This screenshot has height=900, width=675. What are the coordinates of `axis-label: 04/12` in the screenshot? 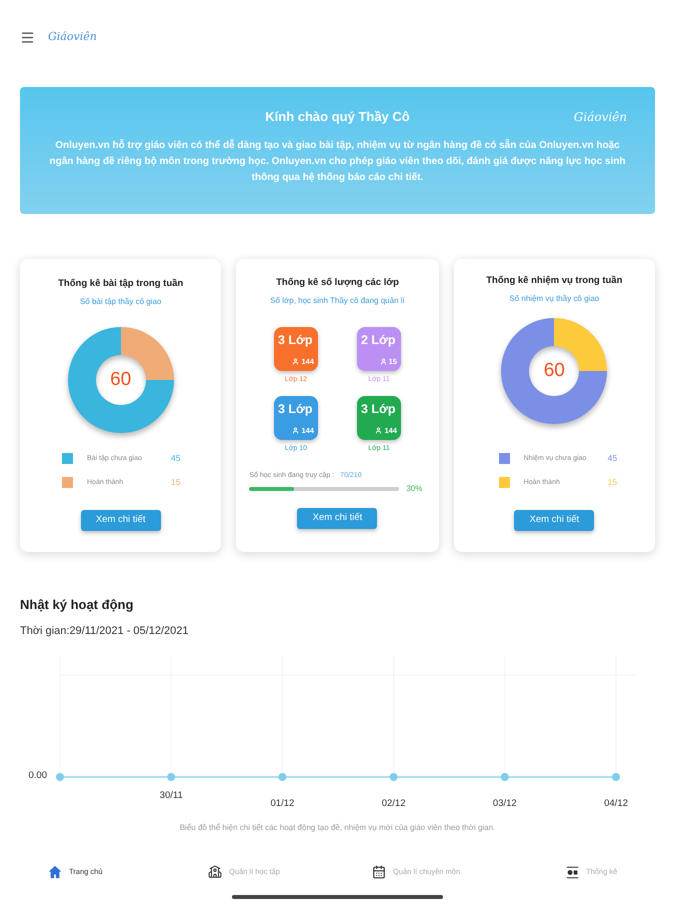 It's located at (616, 803).